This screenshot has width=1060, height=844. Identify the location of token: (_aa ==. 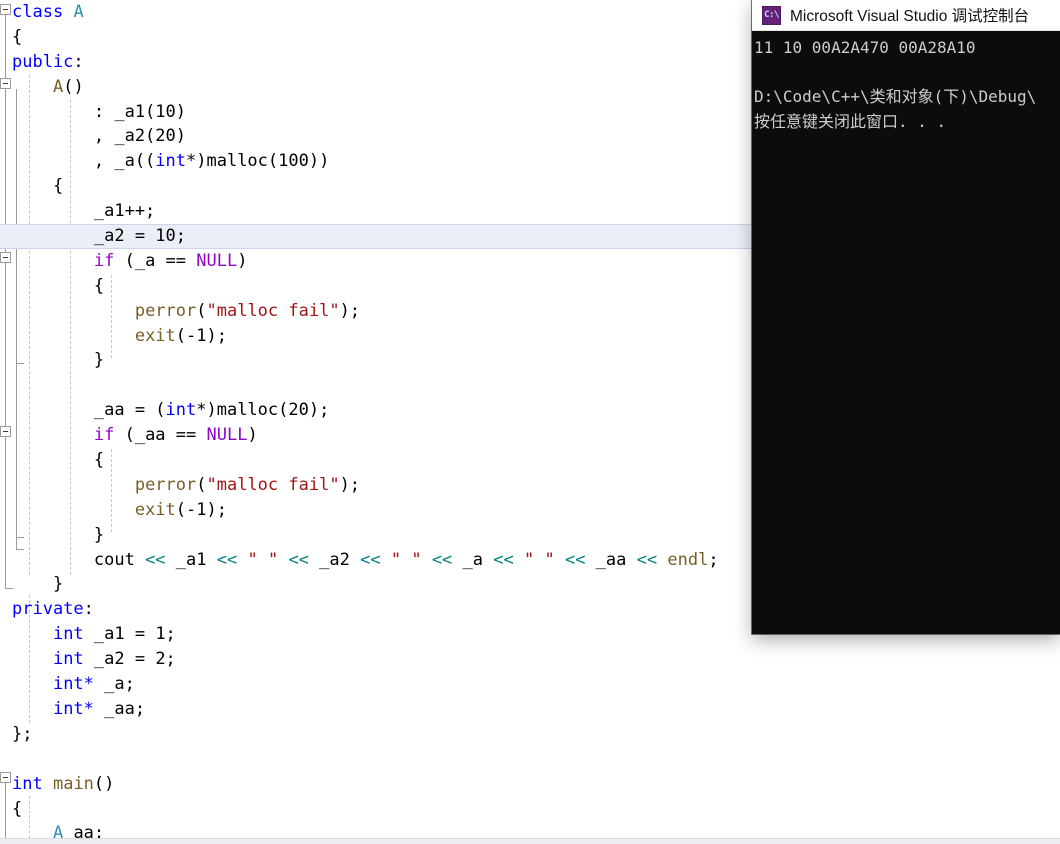
(160, 435).